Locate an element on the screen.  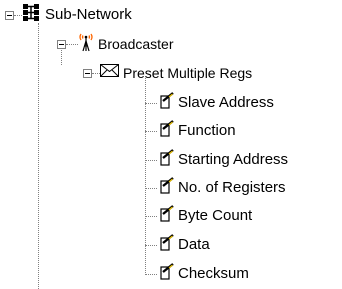
tree-node-label: Sub-Network is located at coordinates (88, 14).